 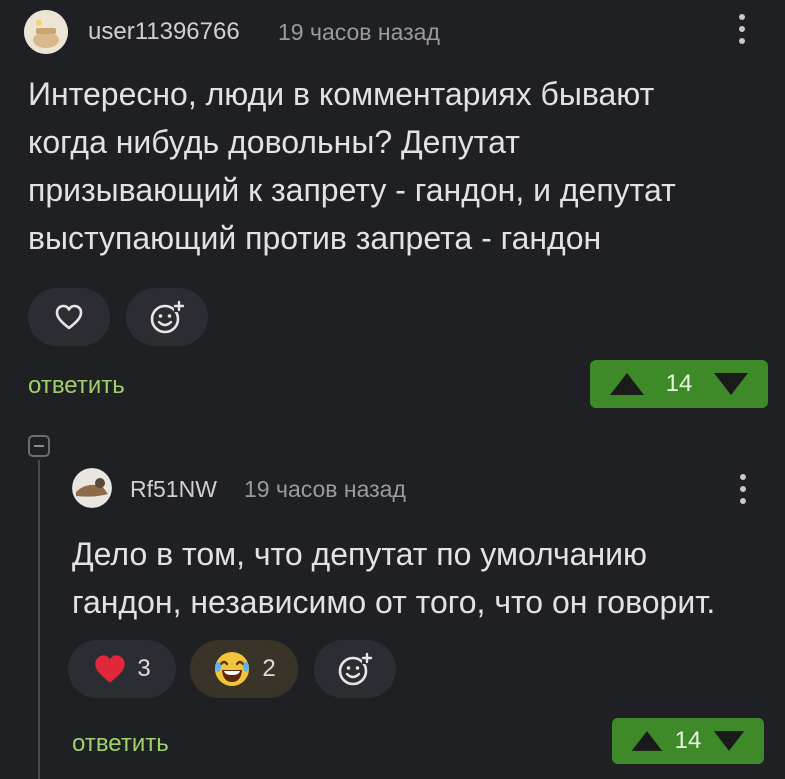 I want to click on like-button, so click(x=69, y=317).